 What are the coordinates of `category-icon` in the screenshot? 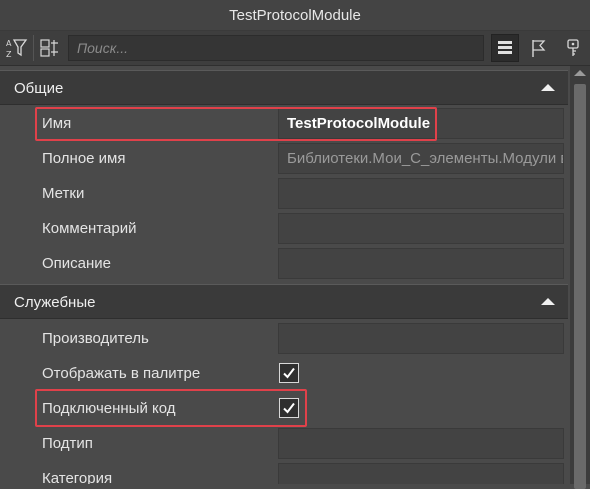 It's located at (49, 48).